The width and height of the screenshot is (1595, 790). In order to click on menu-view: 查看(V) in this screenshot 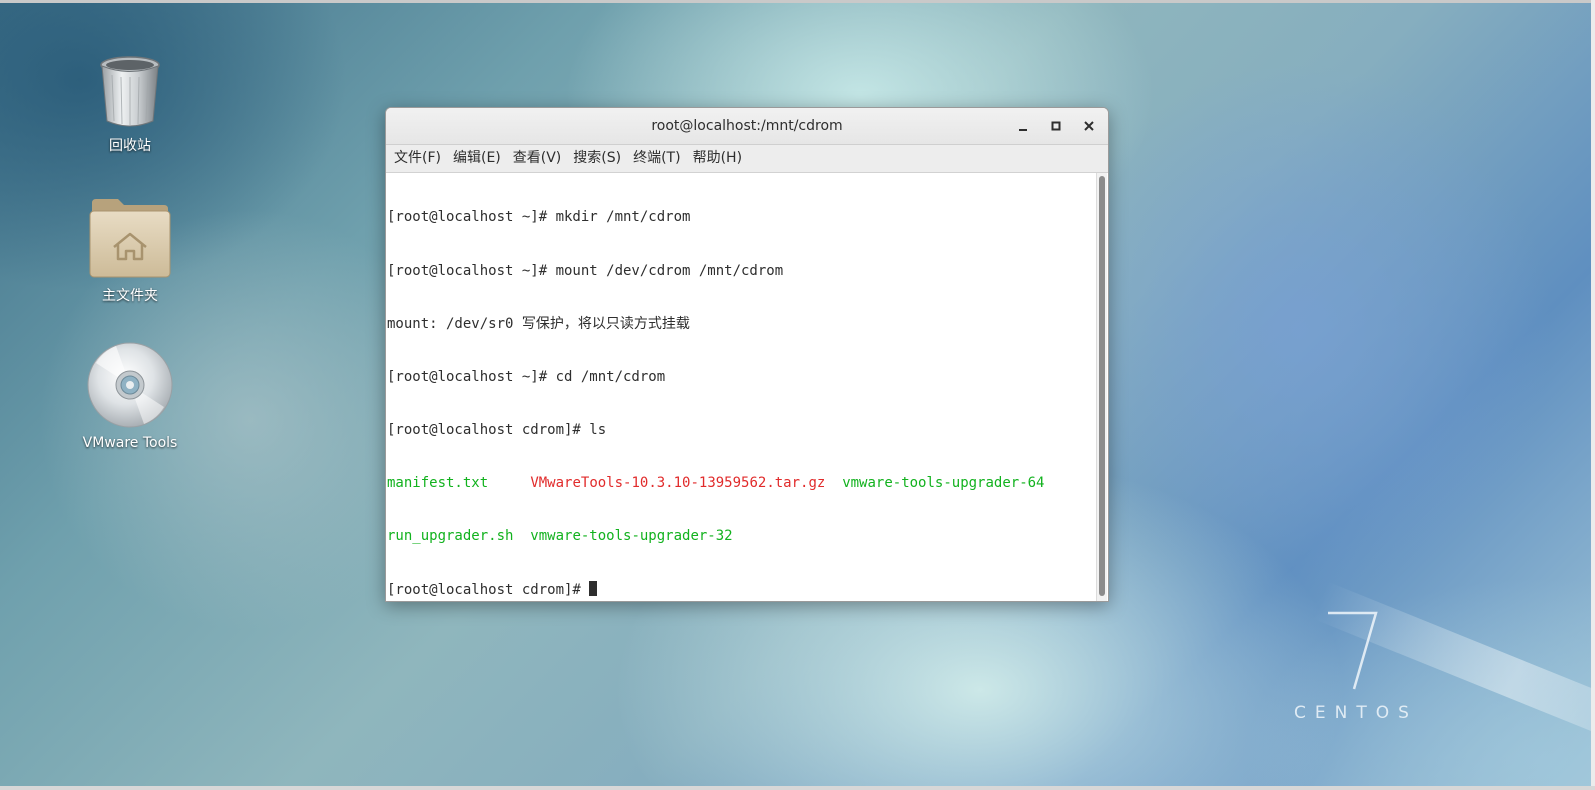, I will do `click(537, 158)`.